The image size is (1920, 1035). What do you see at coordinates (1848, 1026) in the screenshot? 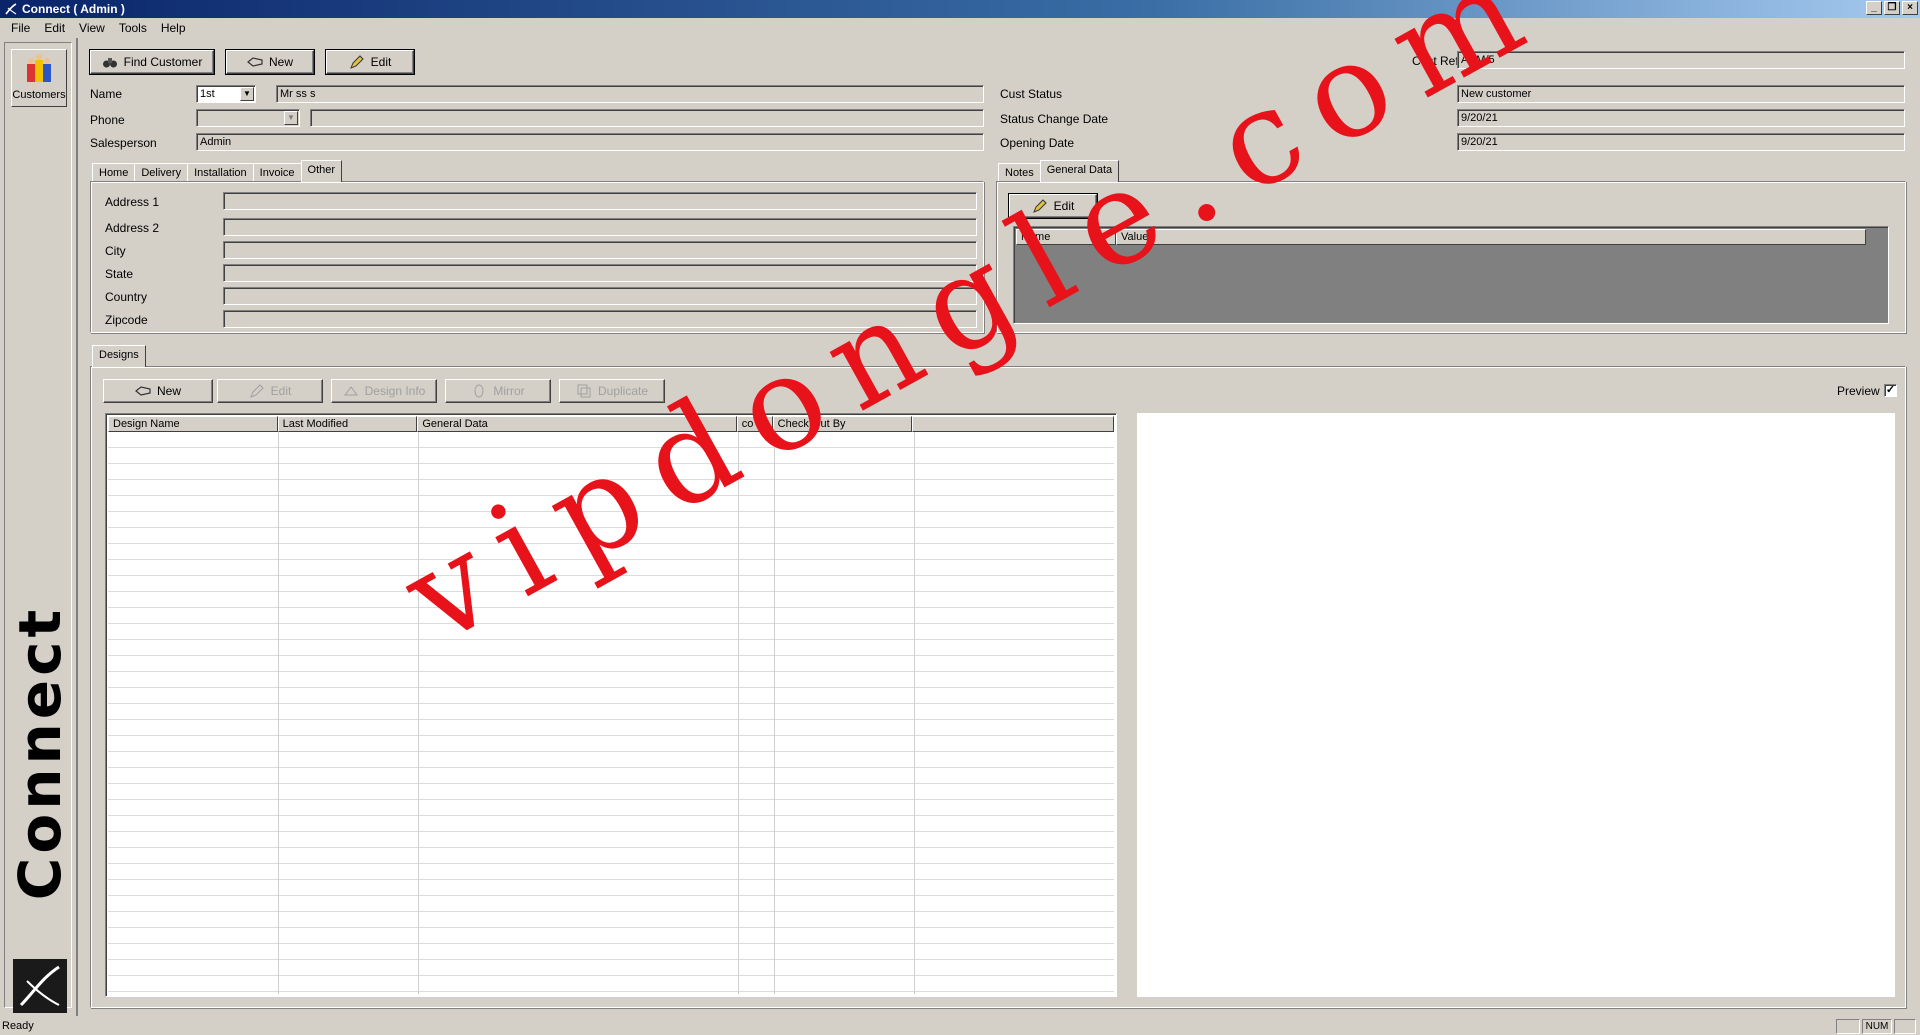
I see `status-panel-empty` at bounding box center [1848, 1026].